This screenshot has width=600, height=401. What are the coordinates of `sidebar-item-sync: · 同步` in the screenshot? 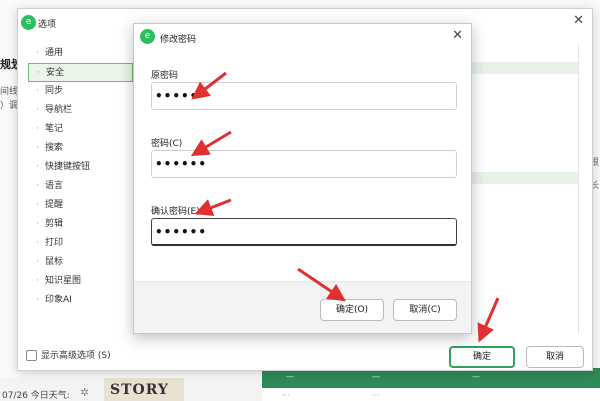 It's located at (80, 91).